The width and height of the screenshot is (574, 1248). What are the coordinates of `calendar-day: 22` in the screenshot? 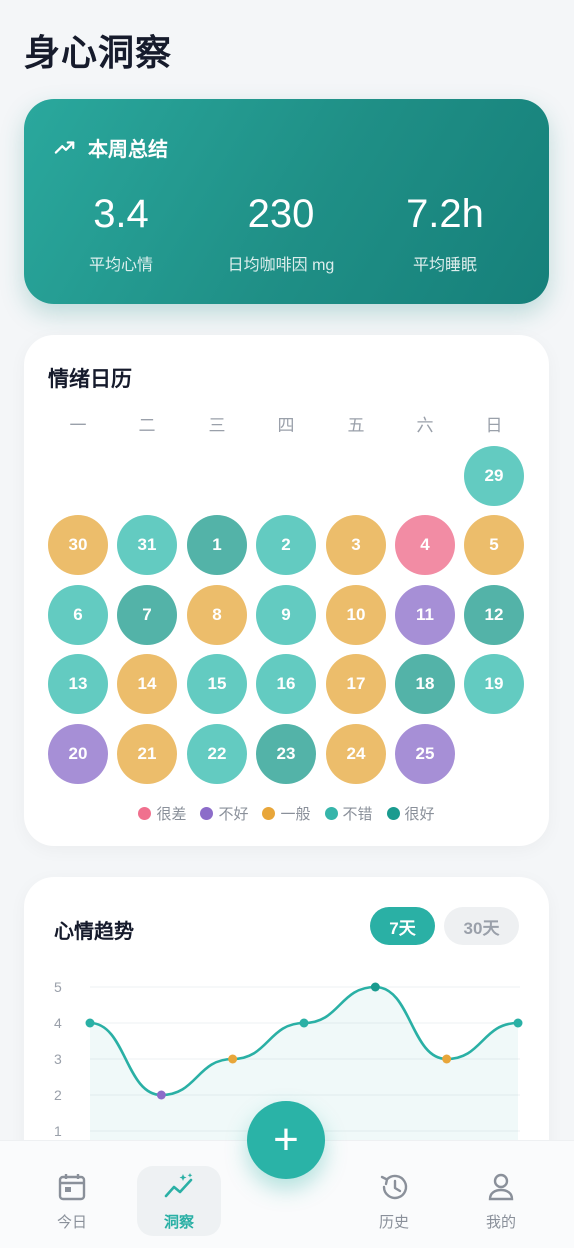 It's located at (217, 754).